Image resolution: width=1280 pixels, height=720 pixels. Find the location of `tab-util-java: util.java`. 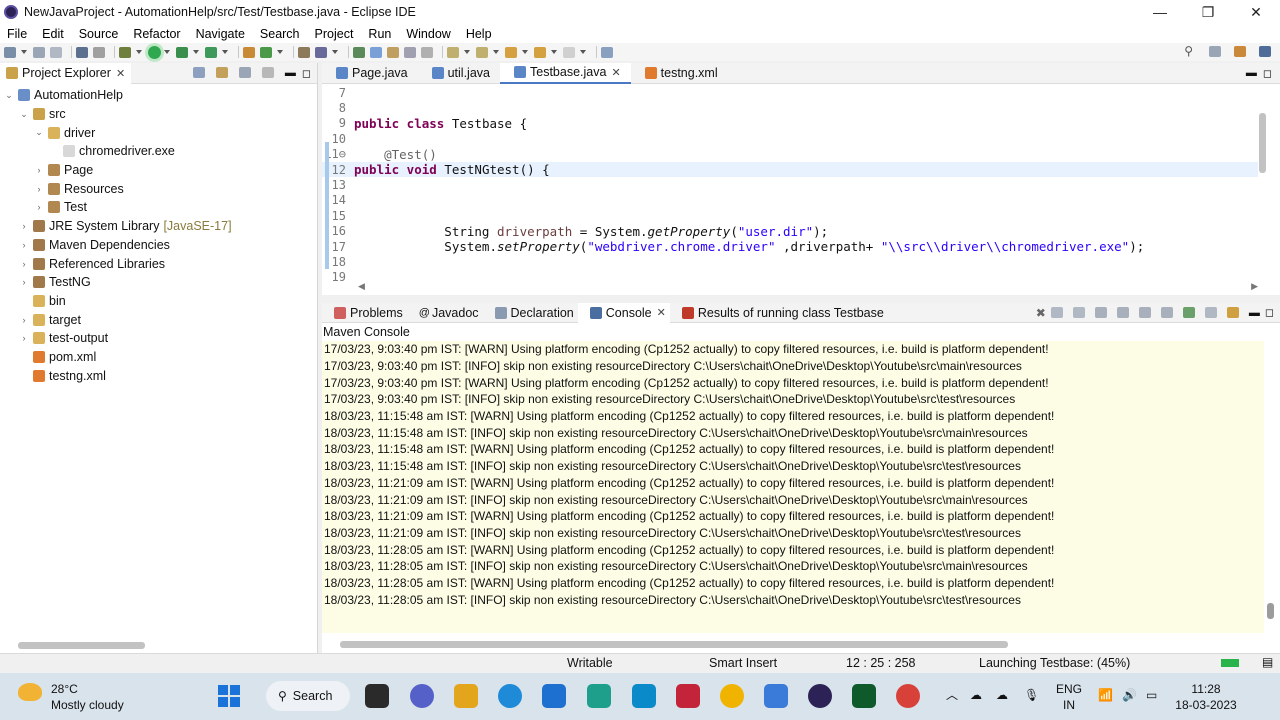

tab-util-java: util.java is located at coordinates (459, 73).